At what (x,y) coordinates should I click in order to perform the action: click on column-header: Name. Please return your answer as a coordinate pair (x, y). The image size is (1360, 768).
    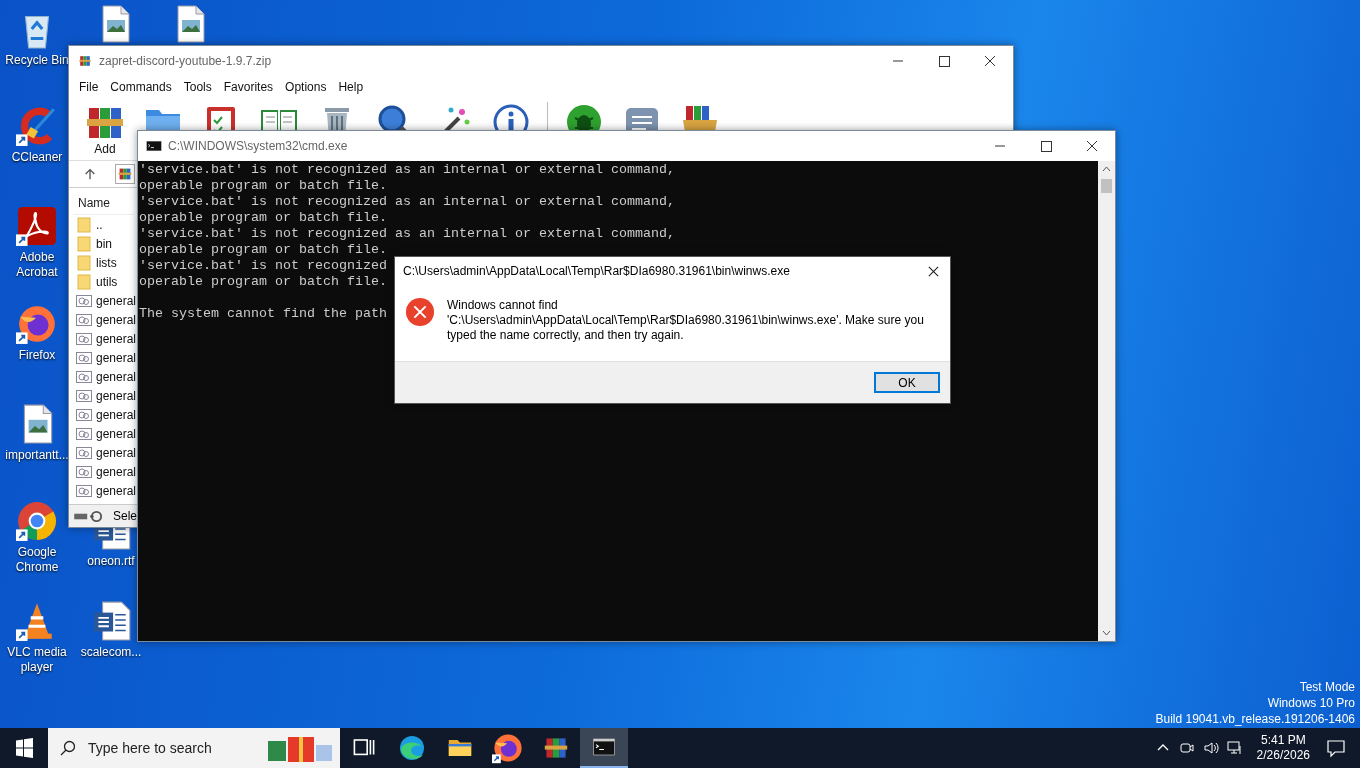
    Looking at the image, I should click on (103, 203).